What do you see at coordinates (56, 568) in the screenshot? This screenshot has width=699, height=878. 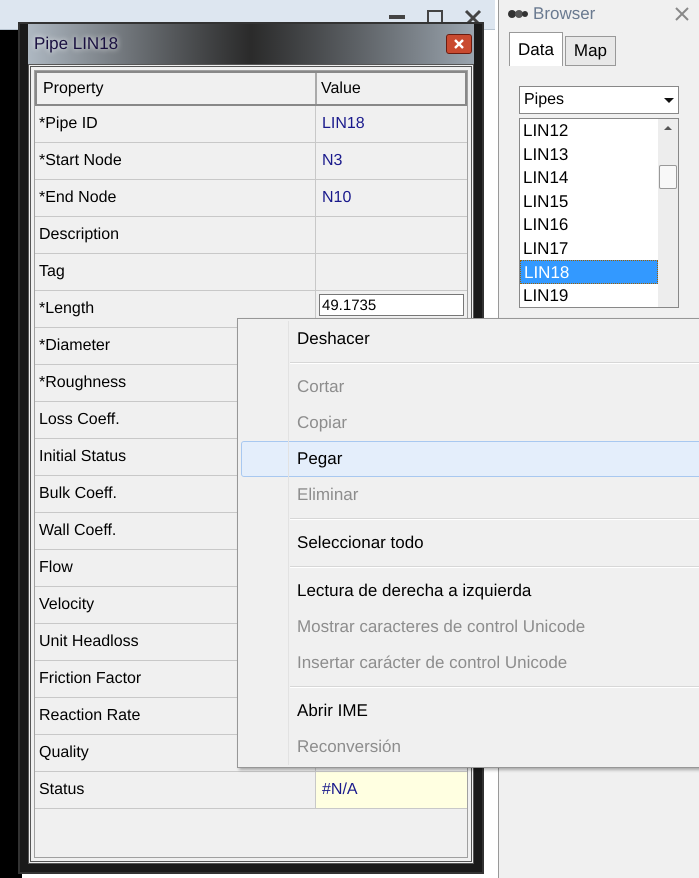 I see `property-label: Flow` at bounding box center [56, 568].